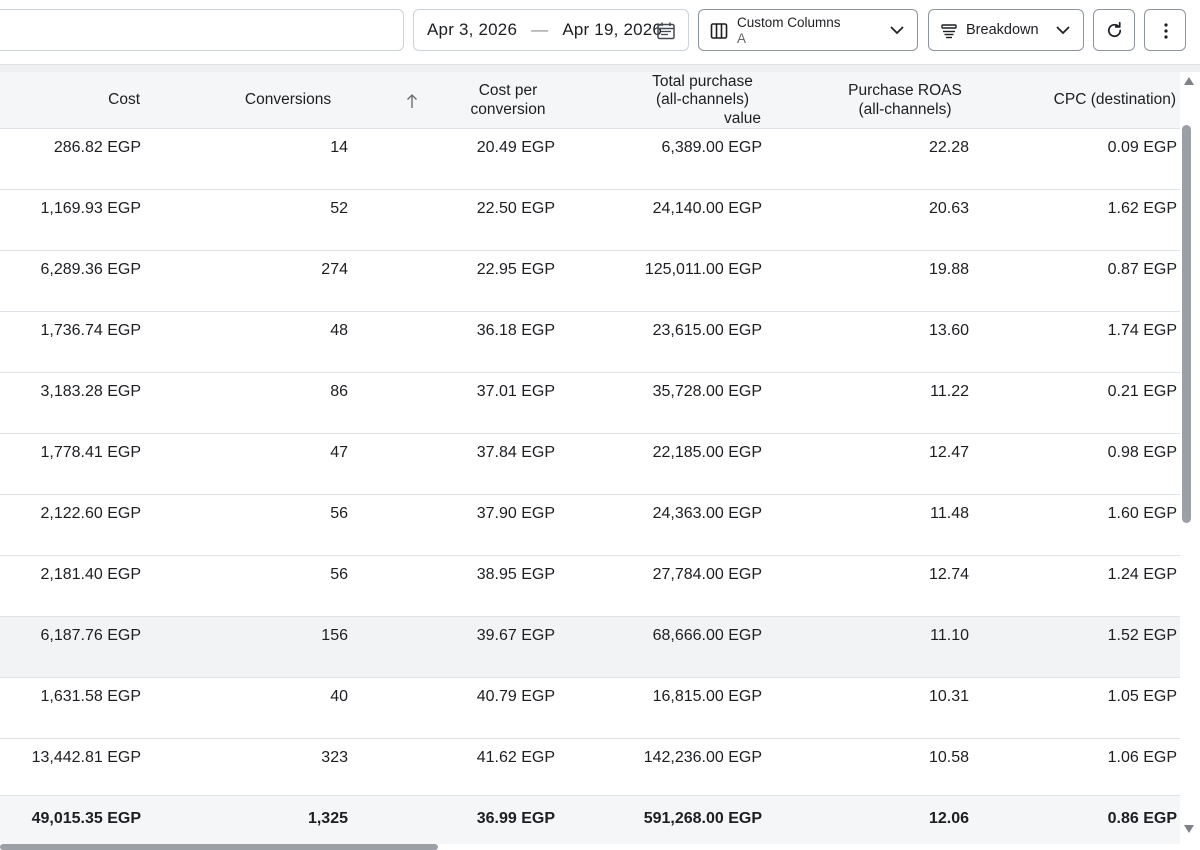 The image size is (1200, 850). What do you see at coordinates (515, 635) in the screenshot?
I see `cell-cost-per-conversion: 39.67 EGP` at bounding box center [515, 635].